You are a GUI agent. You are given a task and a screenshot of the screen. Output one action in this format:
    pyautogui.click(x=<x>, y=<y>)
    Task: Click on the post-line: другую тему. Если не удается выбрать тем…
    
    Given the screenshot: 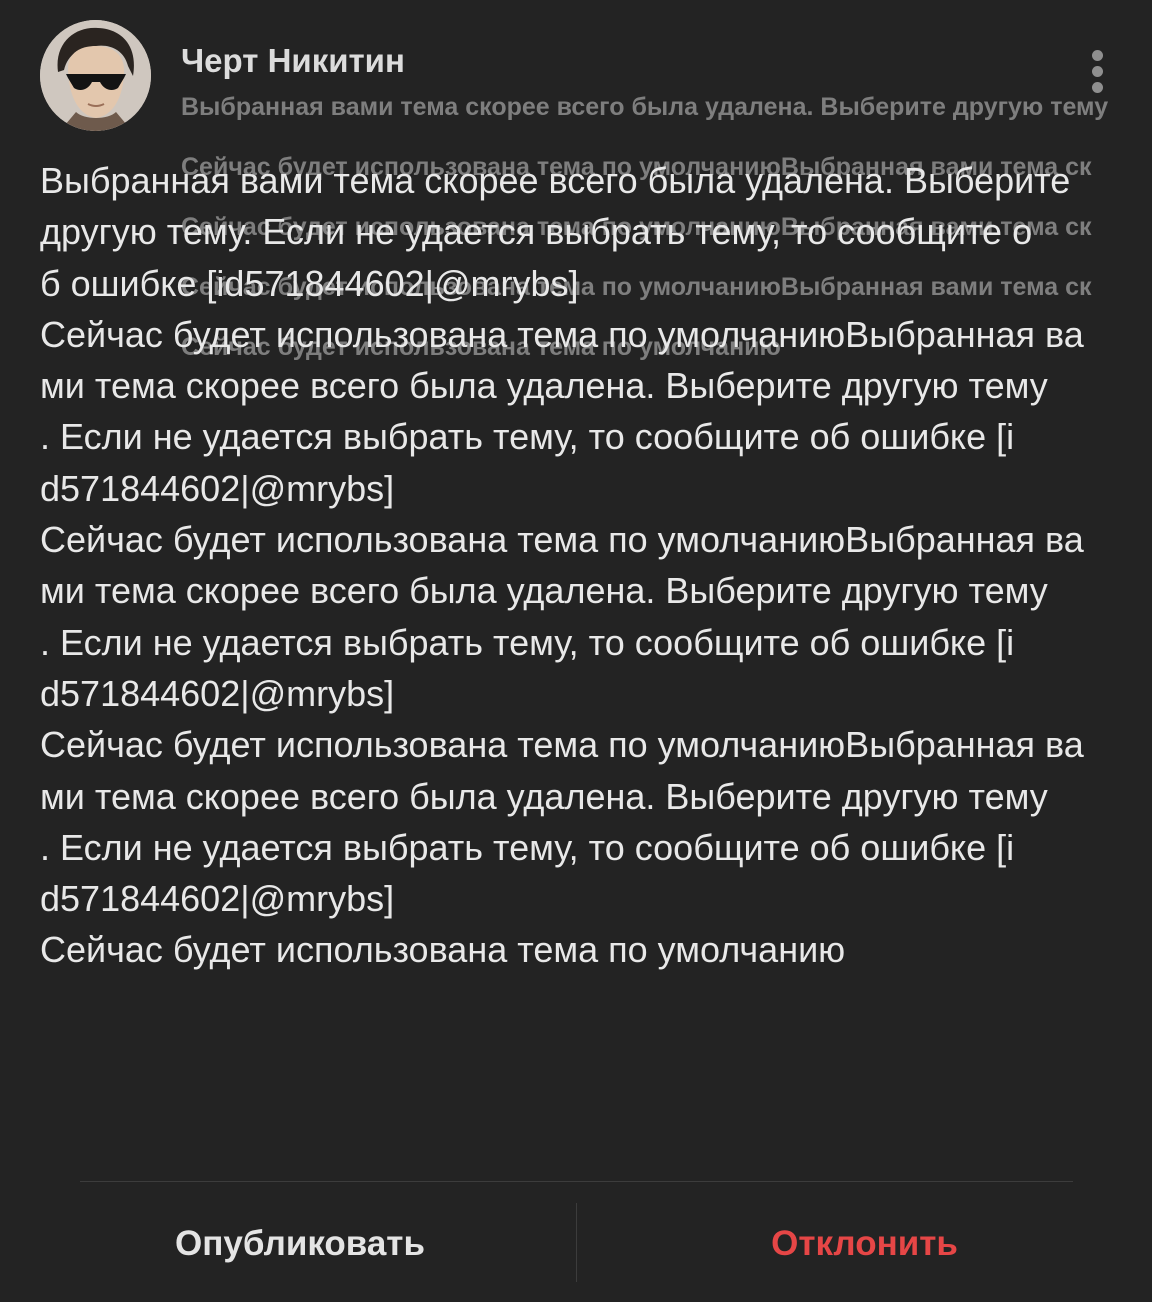 What is the action you would take?
    pyautogui.click(x=536, y=232)
    